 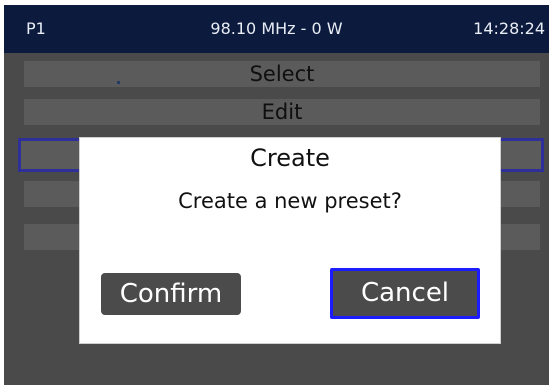 I want to click on status-bar: P1 98.10 MHz - 0 W 14:28:24, so click(x=276, y=29).